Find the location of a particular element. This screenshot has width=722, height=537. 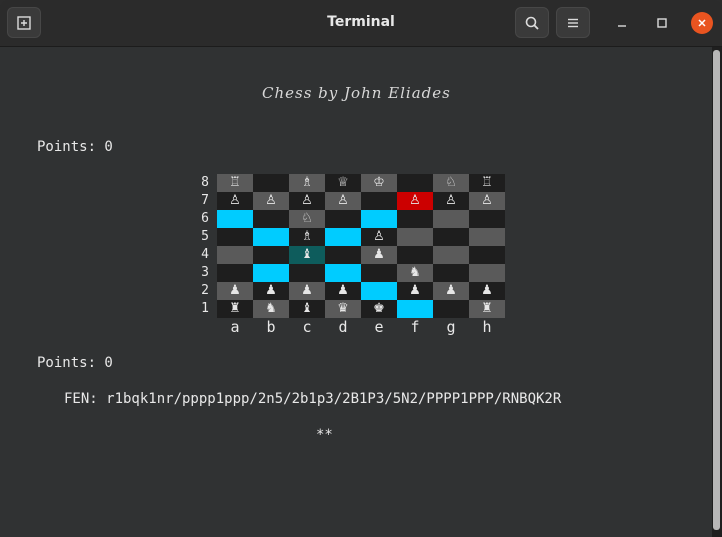

black-queen-icon: ♛ is located at coordinates (343, 308).